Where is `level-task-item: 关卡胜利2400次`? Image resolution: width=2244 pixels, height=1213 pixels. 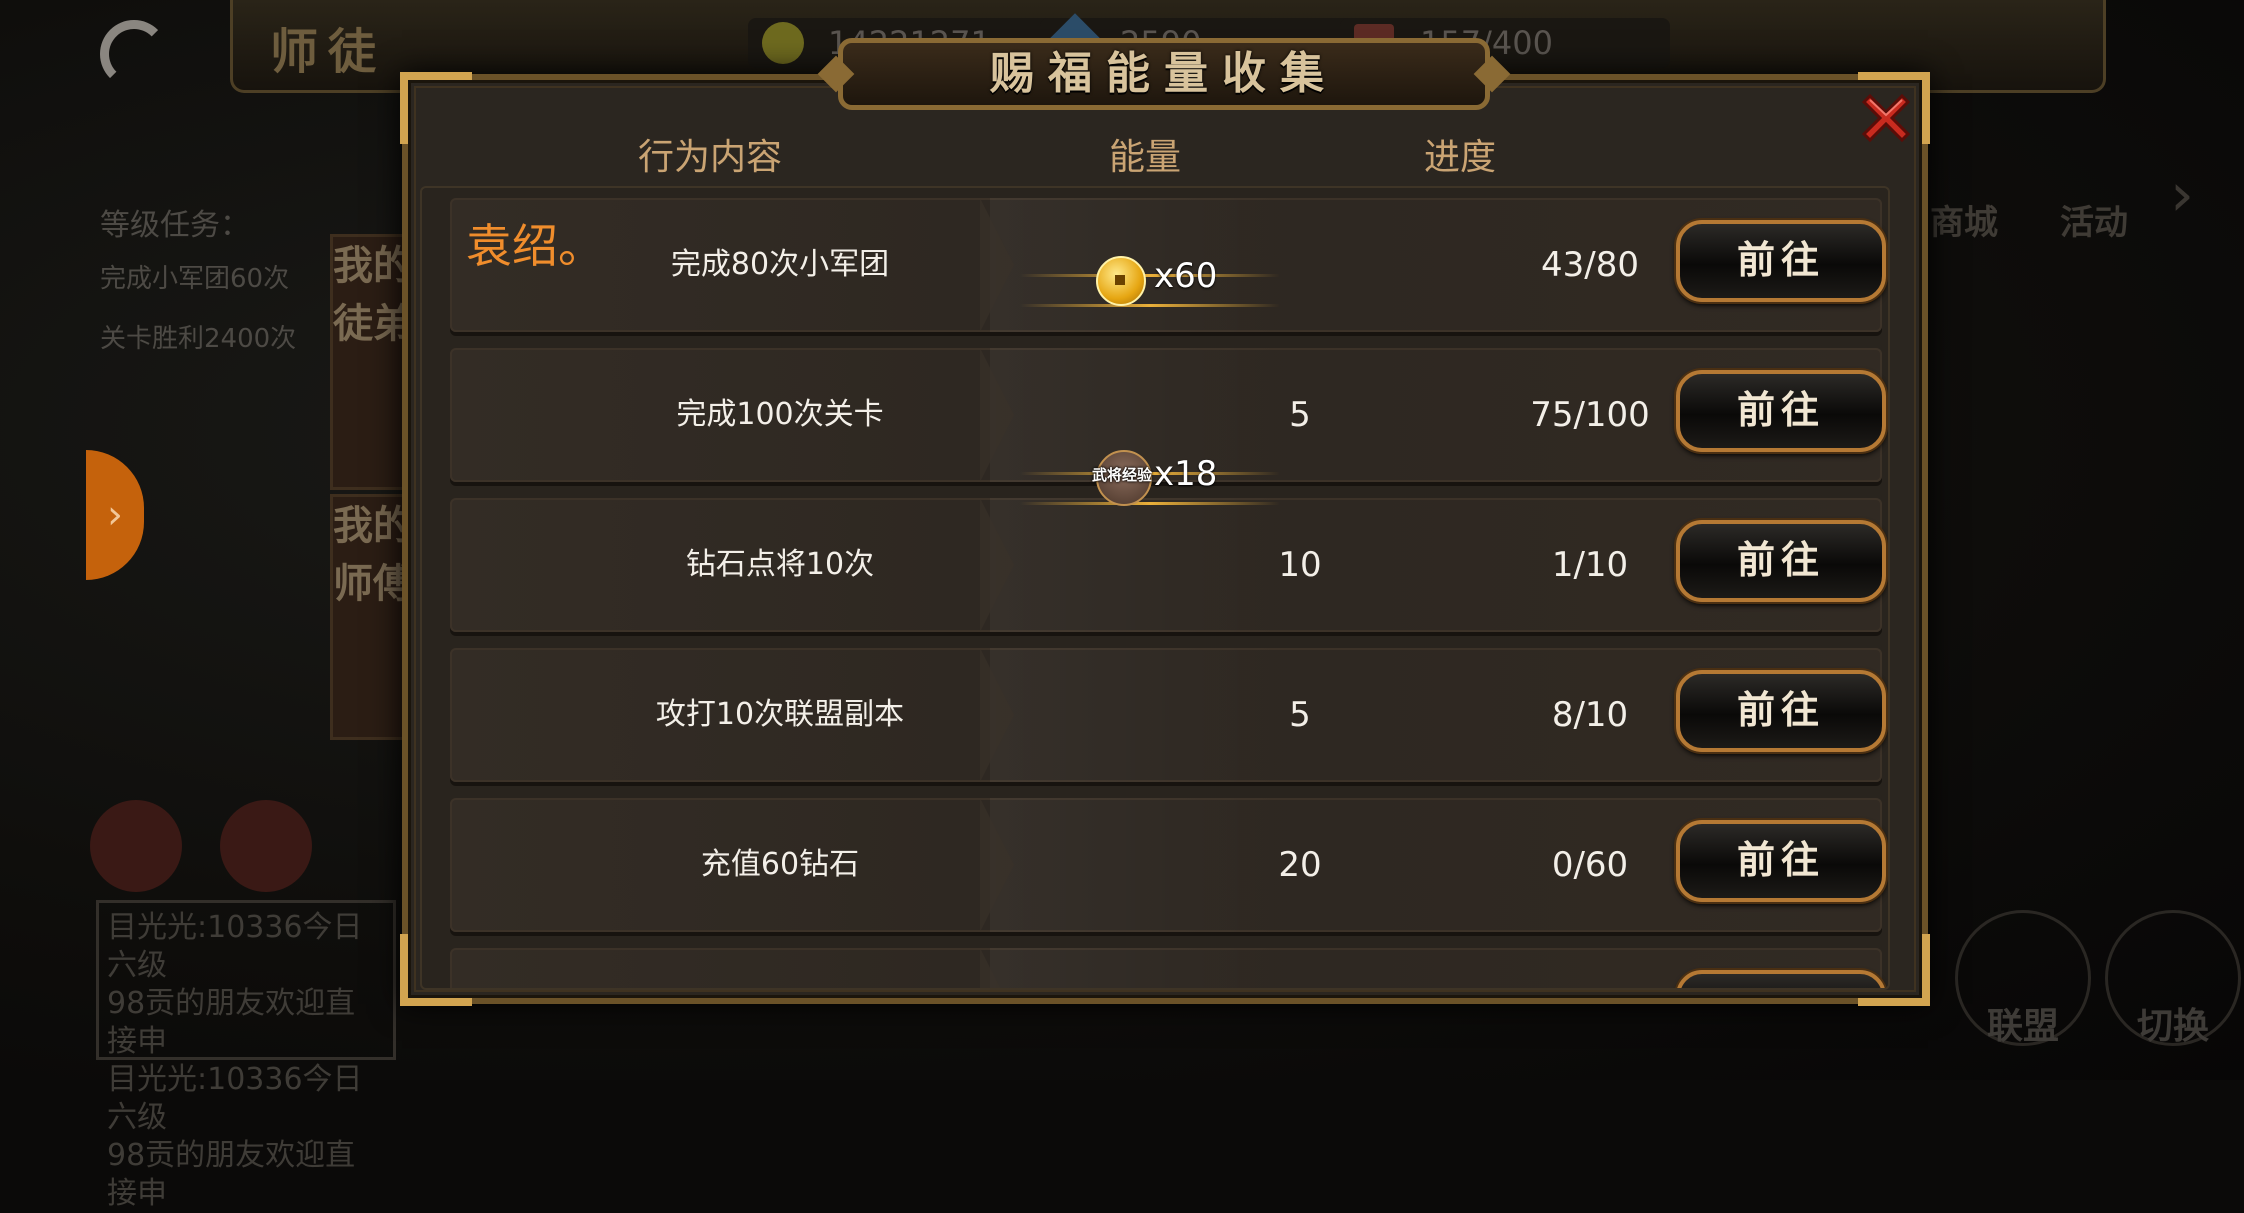
level-task-item: 关卡胜利2400次 is located at coordinates (198, 339).